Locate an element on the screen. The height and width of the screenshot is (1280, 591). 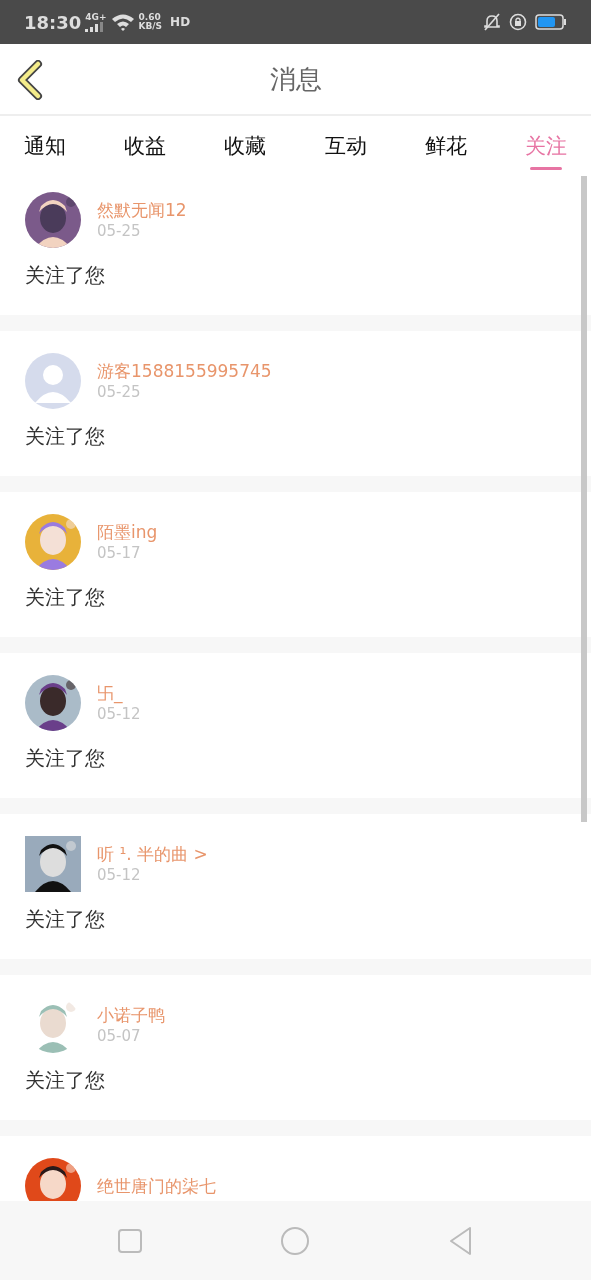
user-name: 小诺子鸭 is located at coordinates (131, 1015).